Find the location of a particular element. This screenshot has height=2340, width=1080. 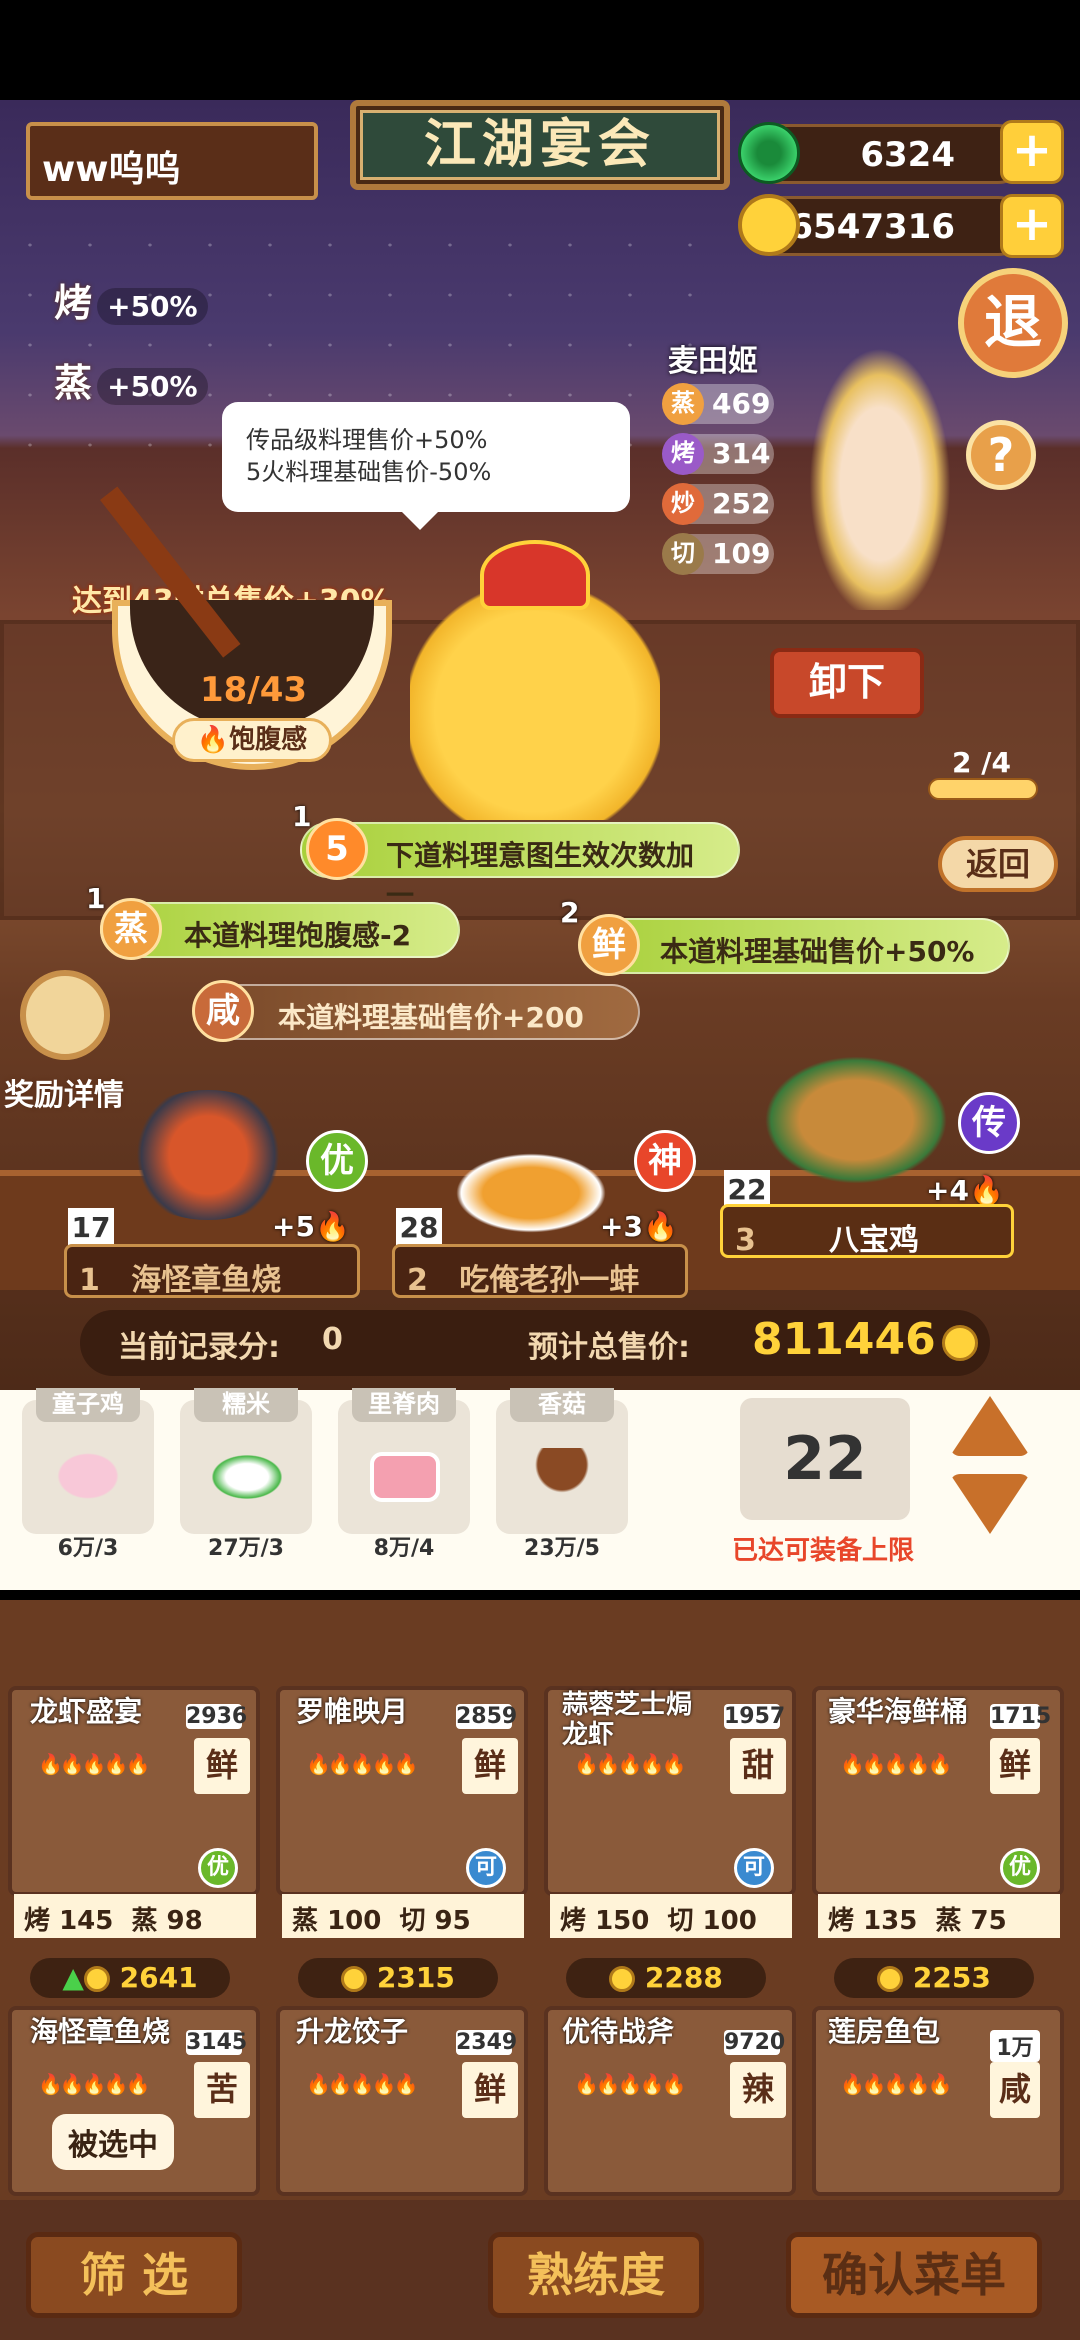

recipe-4-grade: 优 is located at coordinates (1020, 1868).